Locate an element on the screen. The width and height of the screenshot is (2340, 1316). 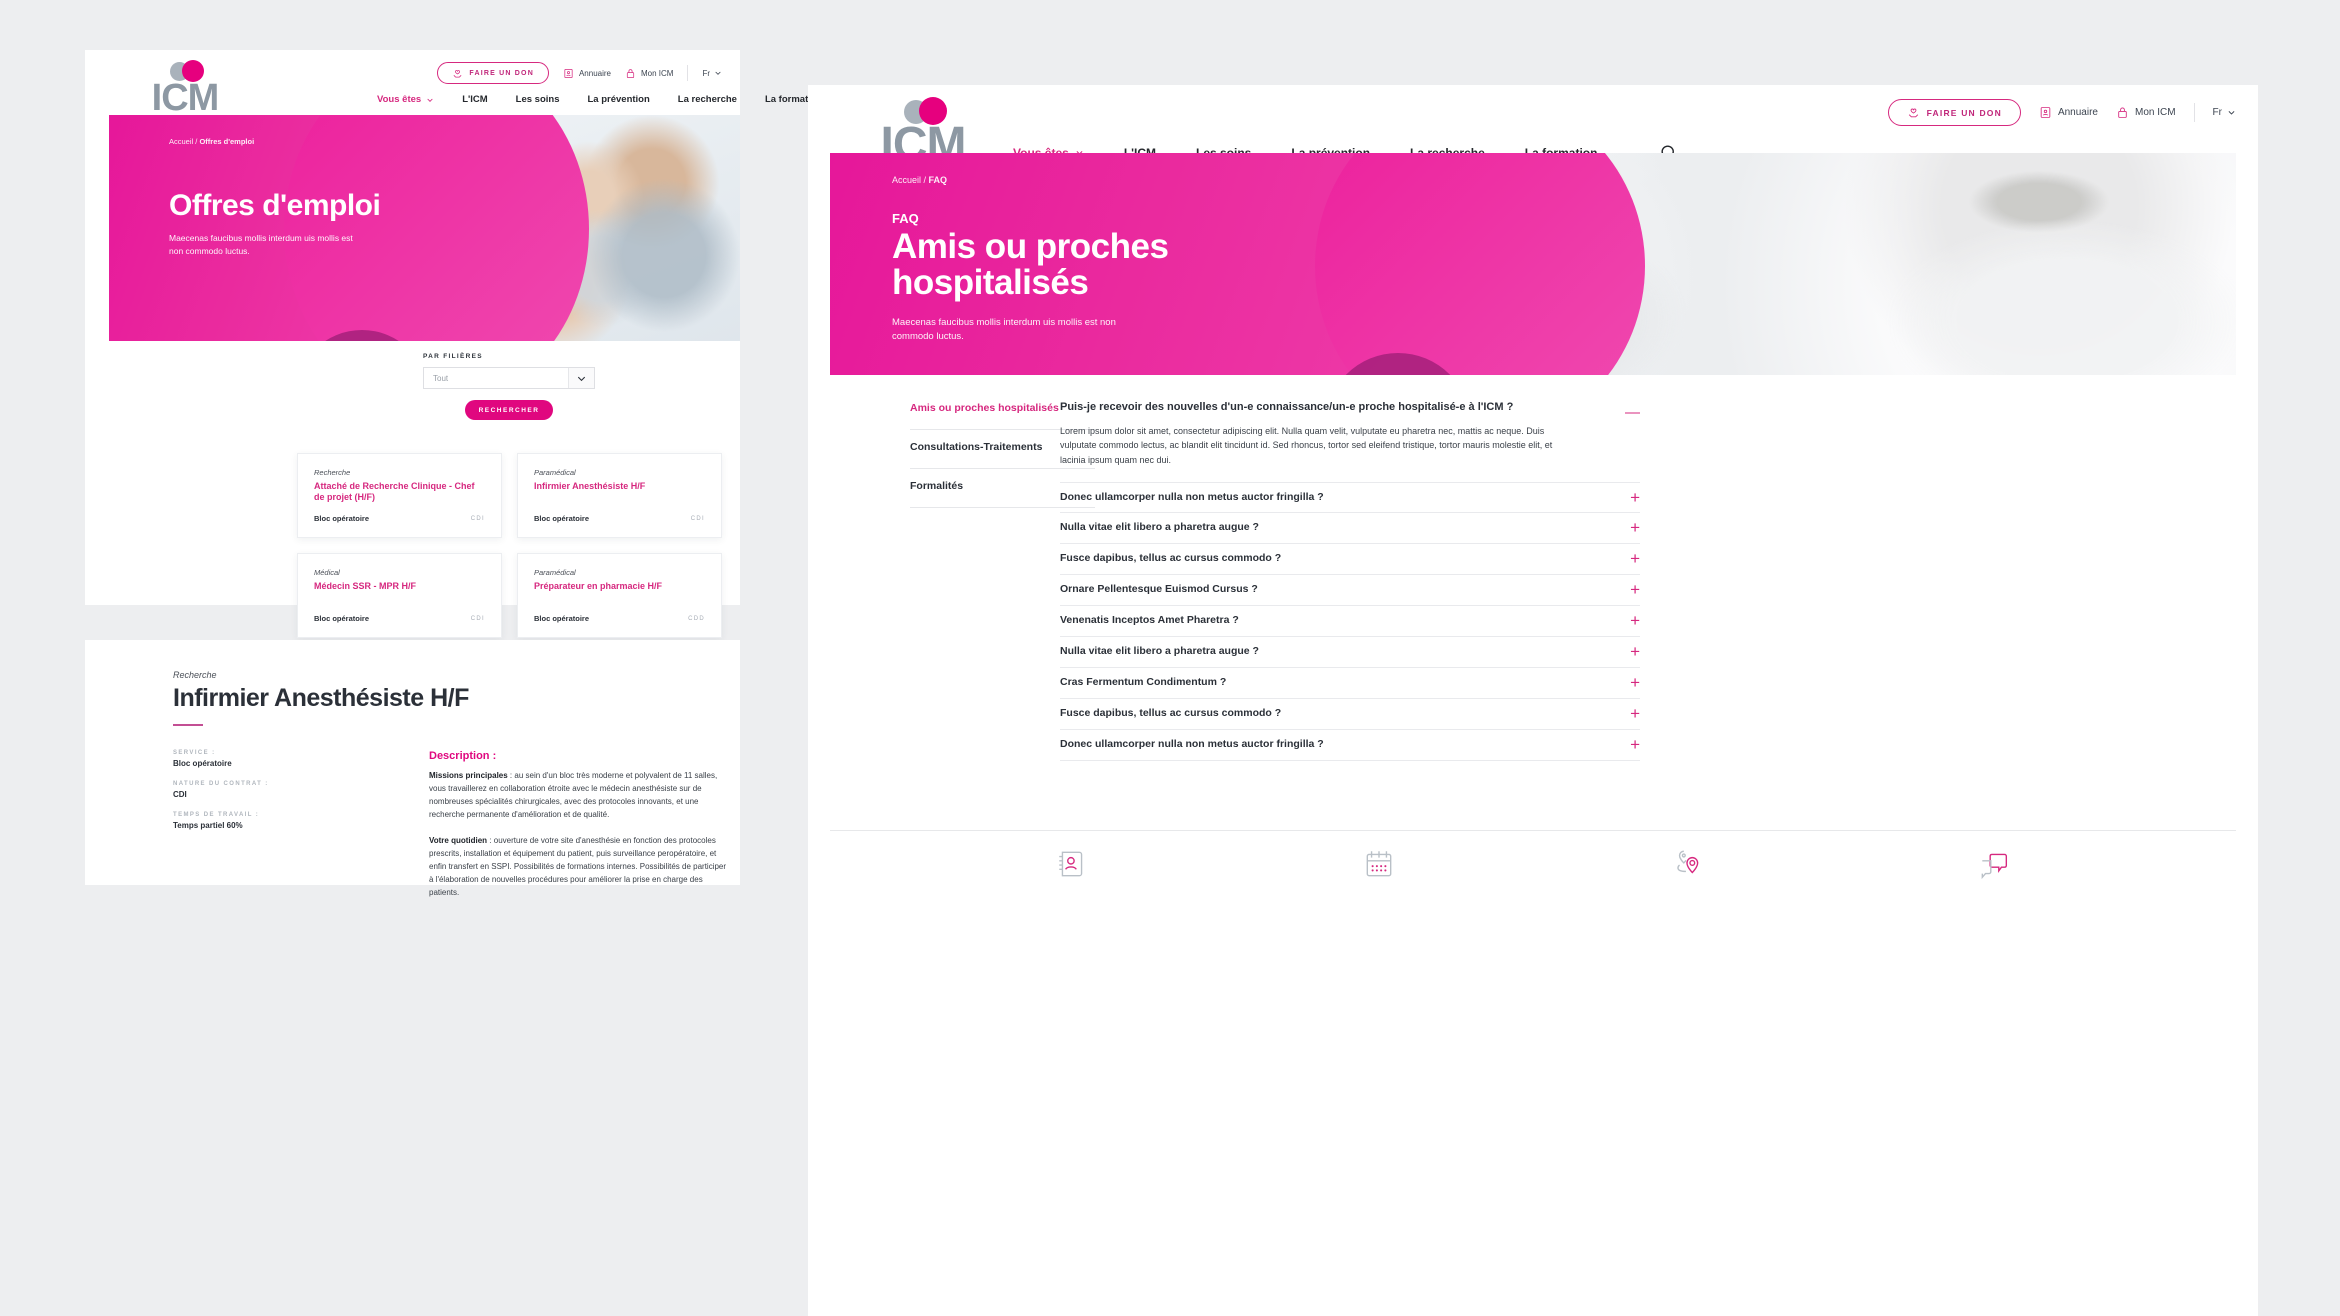
meta-value: CDI is located at coordinates (180, 794).